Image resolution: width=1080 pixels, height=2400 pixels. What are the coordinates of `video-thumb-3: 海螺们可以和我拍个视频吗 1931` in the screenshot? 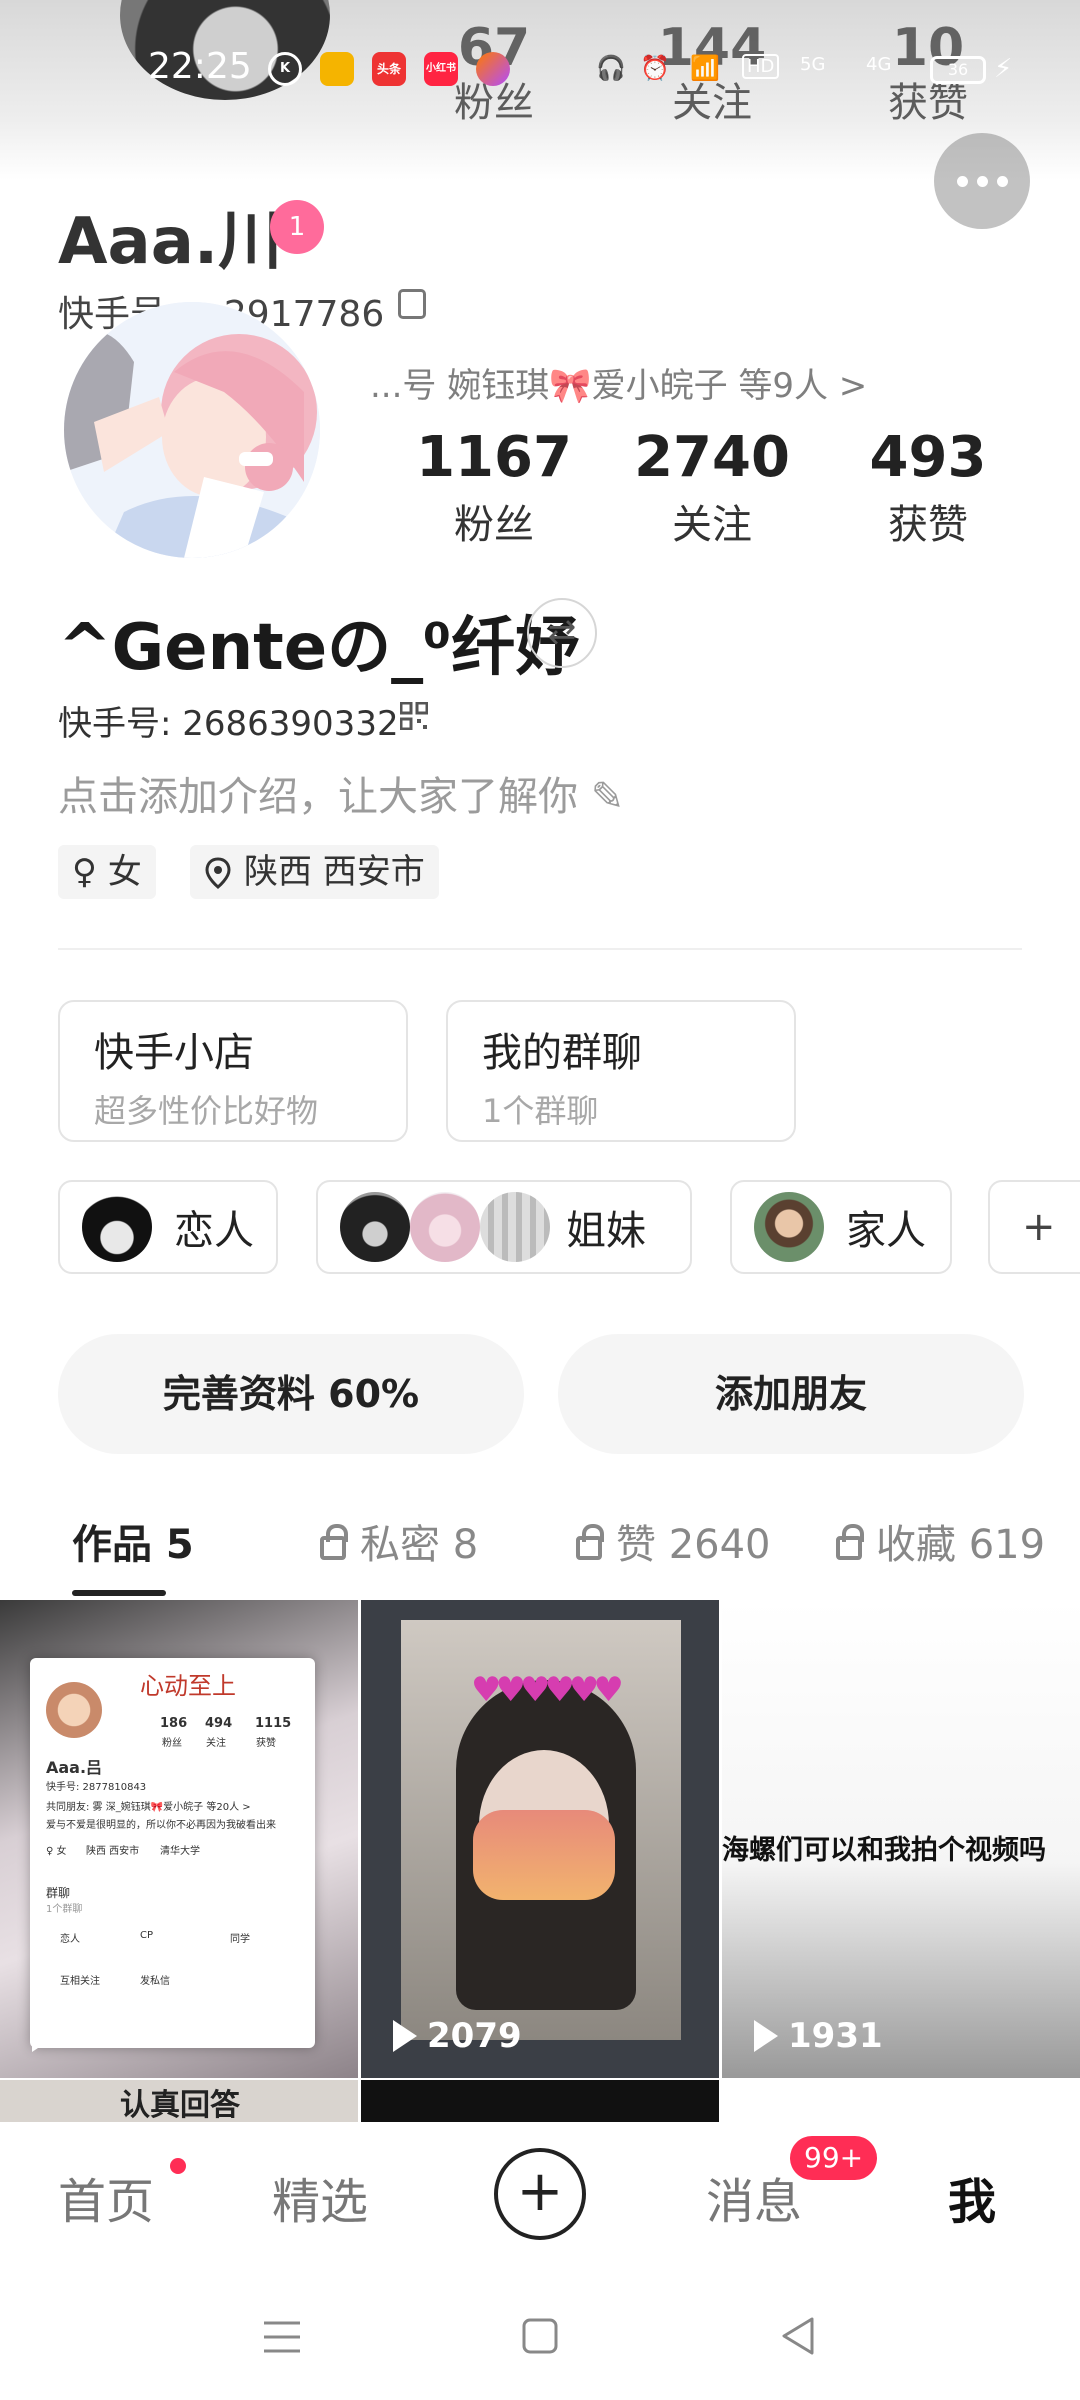 It's located at (901, 1839).